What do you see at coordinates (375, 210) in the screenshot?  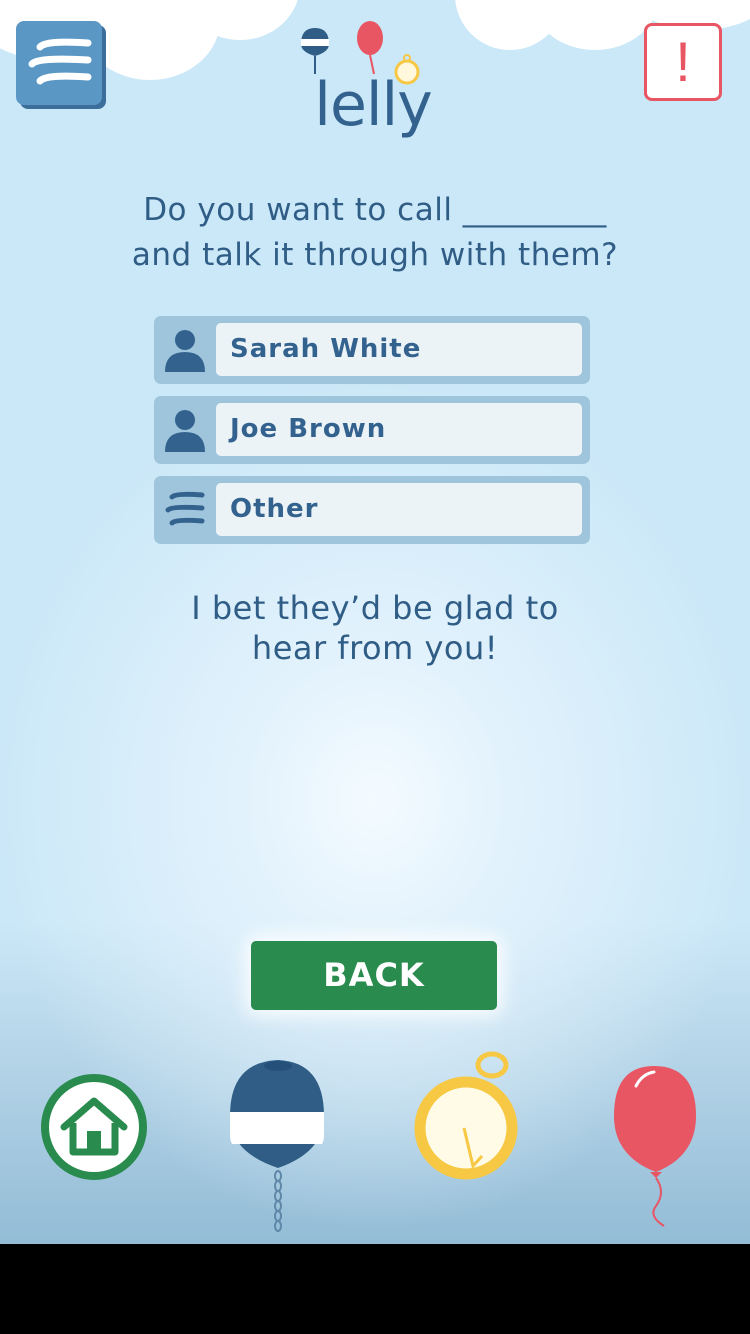 I see `prompt-line-1: Do you want to call _________` at bounding box center [375, 210].